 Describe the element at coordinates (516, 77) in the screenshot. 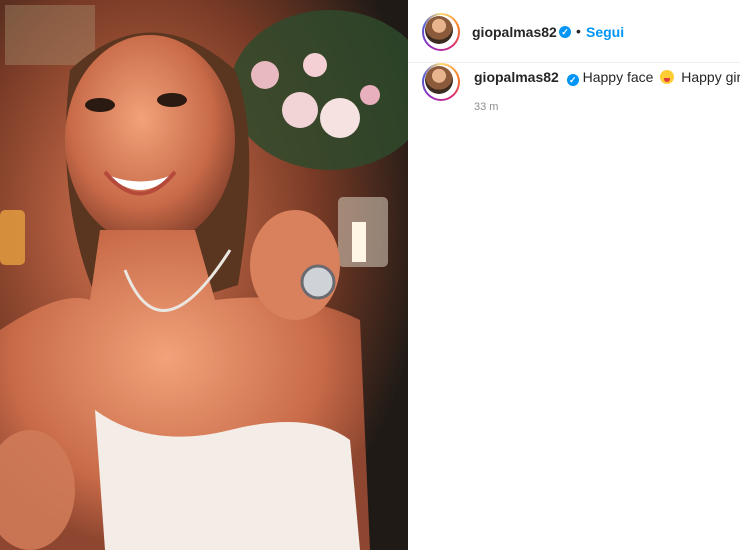

I see `caption-username: giopalmas82` at that location.